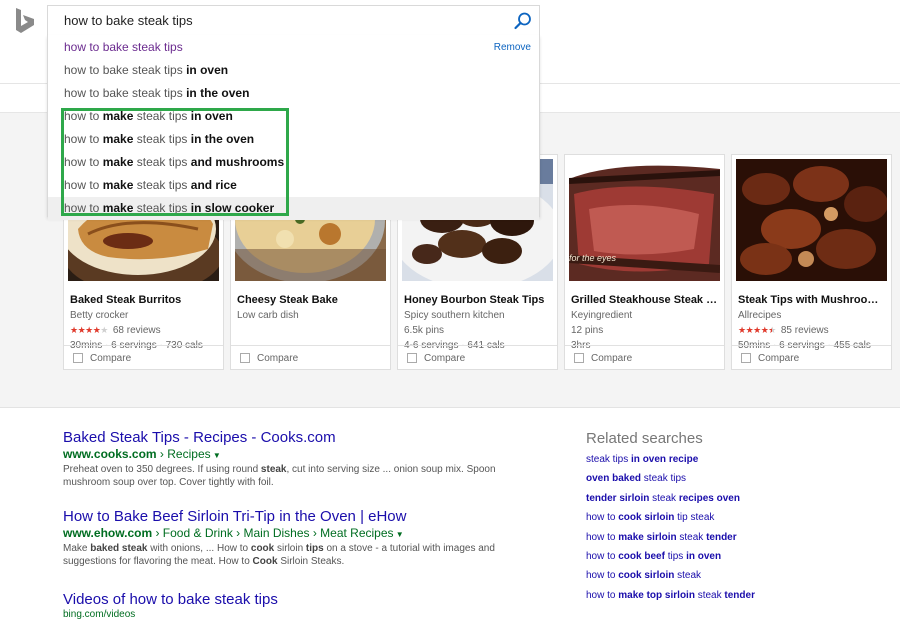 The width and height of the screenshot is (900, 621). Describe the element at coordinates (293, 70) in the screenshot. I see `suggestion-item: how to bake steak tips in oven` at that location.